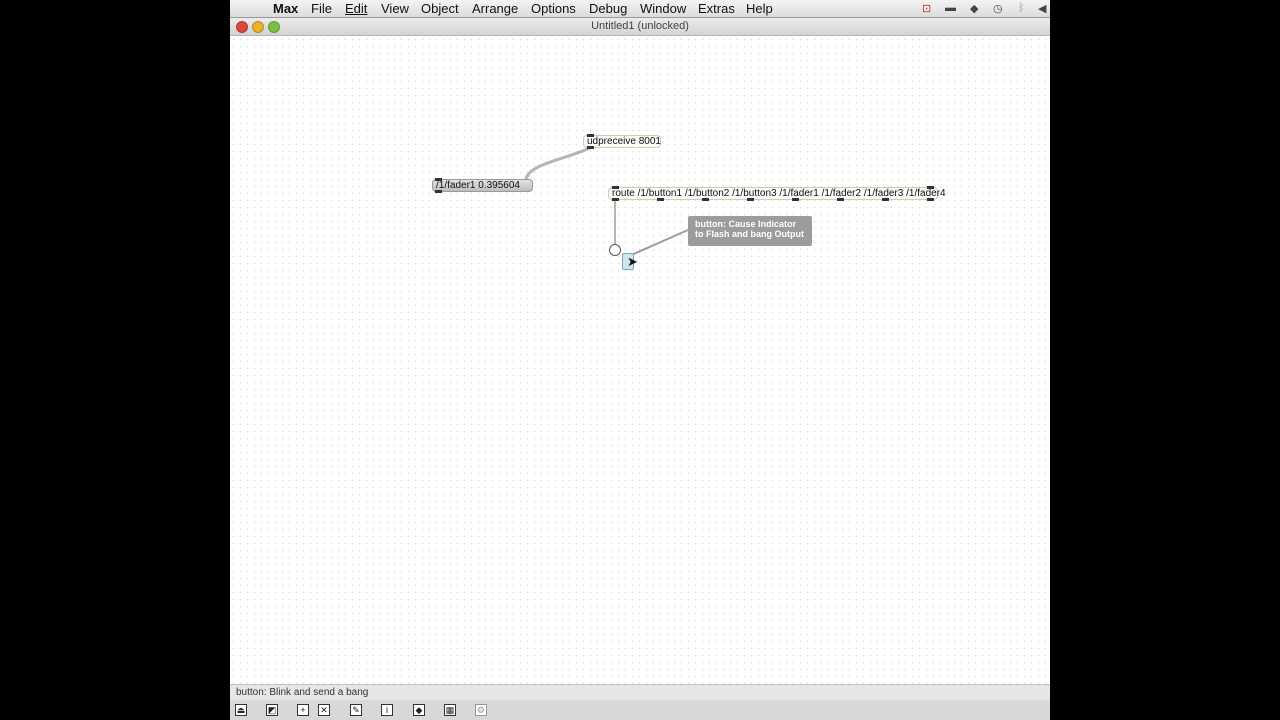  I want to click on menu-window: Window, so click(663, 8).